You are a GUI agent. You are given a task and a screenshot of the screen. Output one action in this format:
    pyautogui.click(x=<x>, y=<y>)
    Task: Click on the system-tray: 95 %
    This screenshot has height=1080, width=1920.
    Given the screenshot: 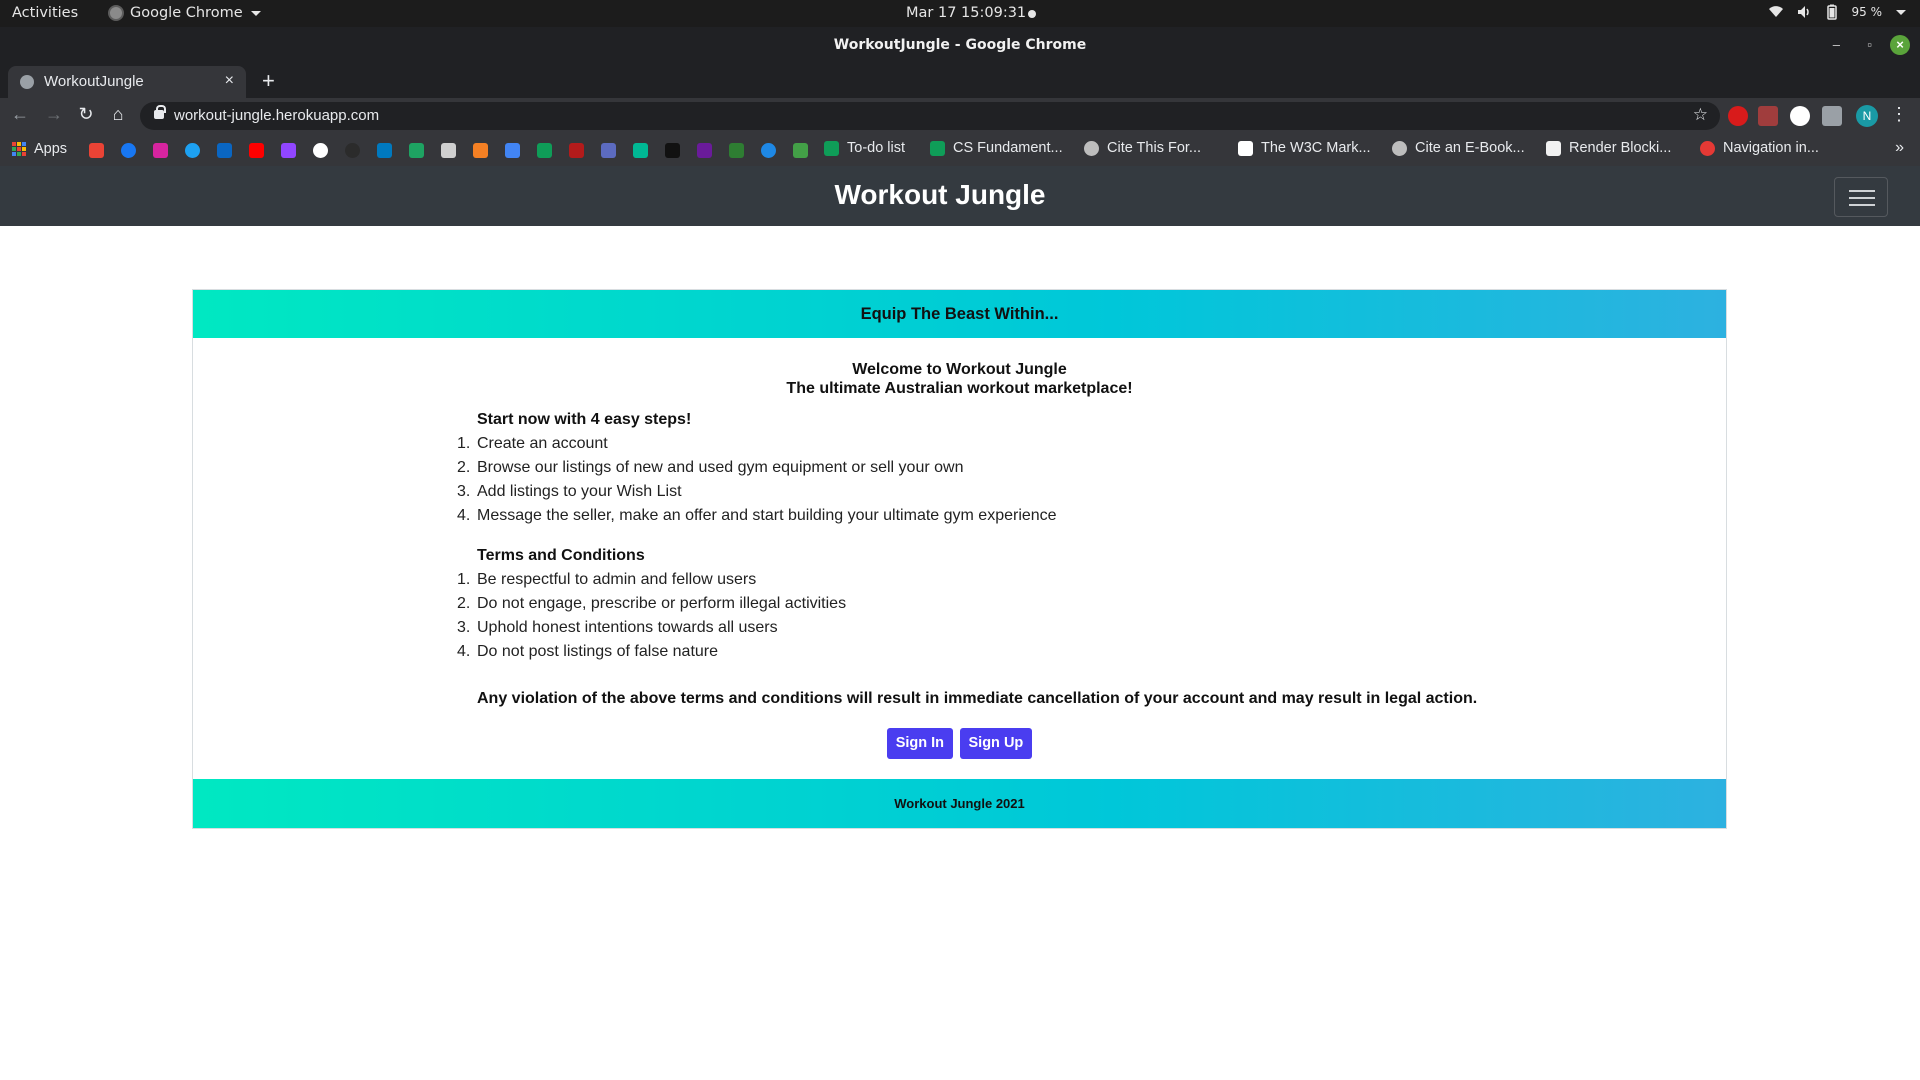 What is the action you would take?
    pyautogui.click(x=1837, y=12)
    